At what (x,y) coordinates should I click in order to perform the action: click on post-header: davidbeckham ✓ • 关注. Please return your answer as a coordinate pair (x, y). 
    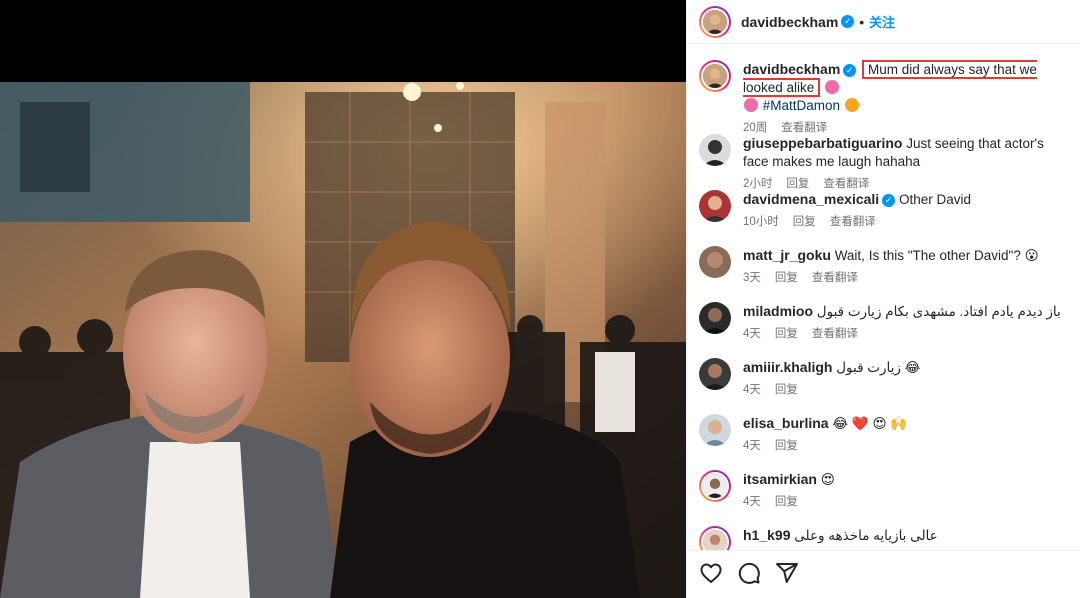
    Looking at the image, I should click on (883, 22).